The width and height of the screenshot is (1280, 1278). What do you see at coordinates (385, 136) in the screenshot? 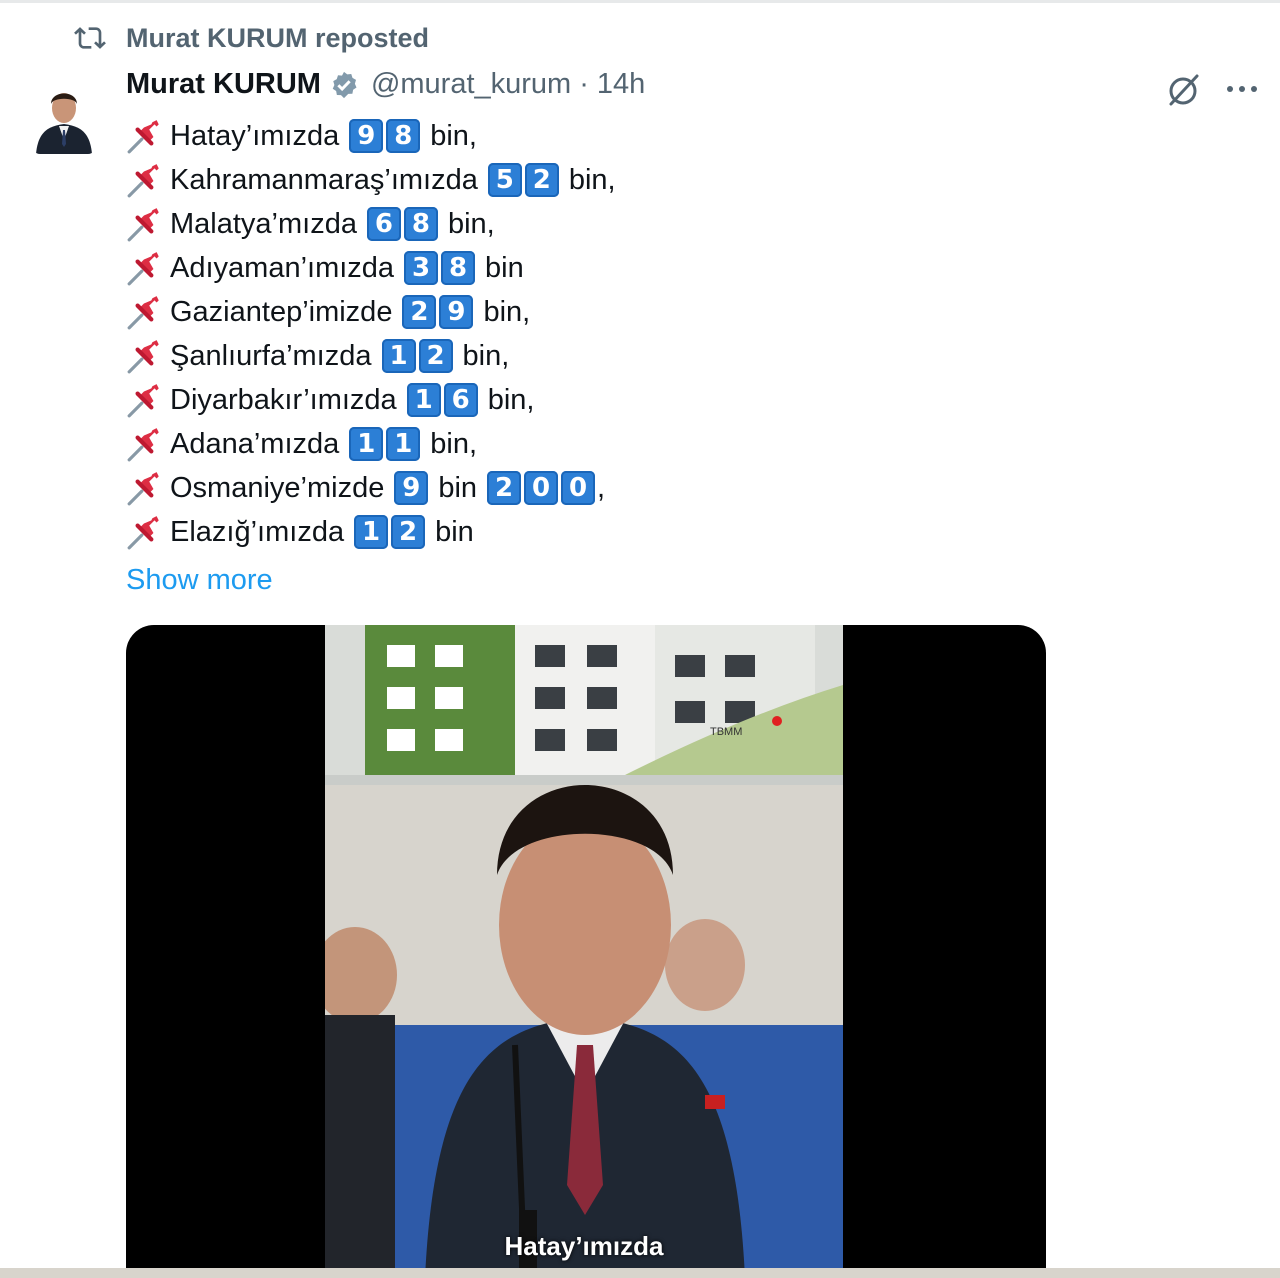
I see `keycap-number: 98` at bounding box center [385, 136].